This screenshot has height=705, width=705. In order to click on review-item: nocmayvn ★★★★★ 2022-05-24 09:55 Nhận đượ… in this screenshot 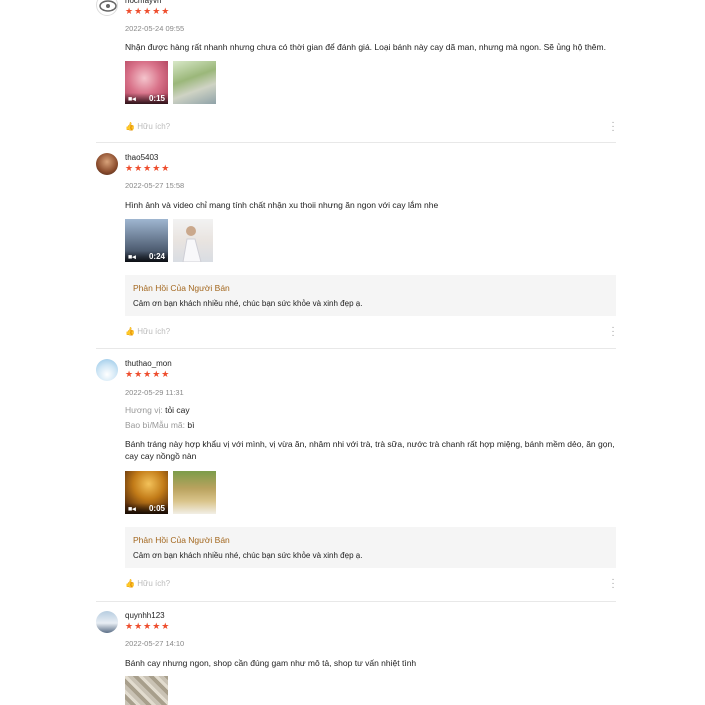, I will do `click(356, 71)`.